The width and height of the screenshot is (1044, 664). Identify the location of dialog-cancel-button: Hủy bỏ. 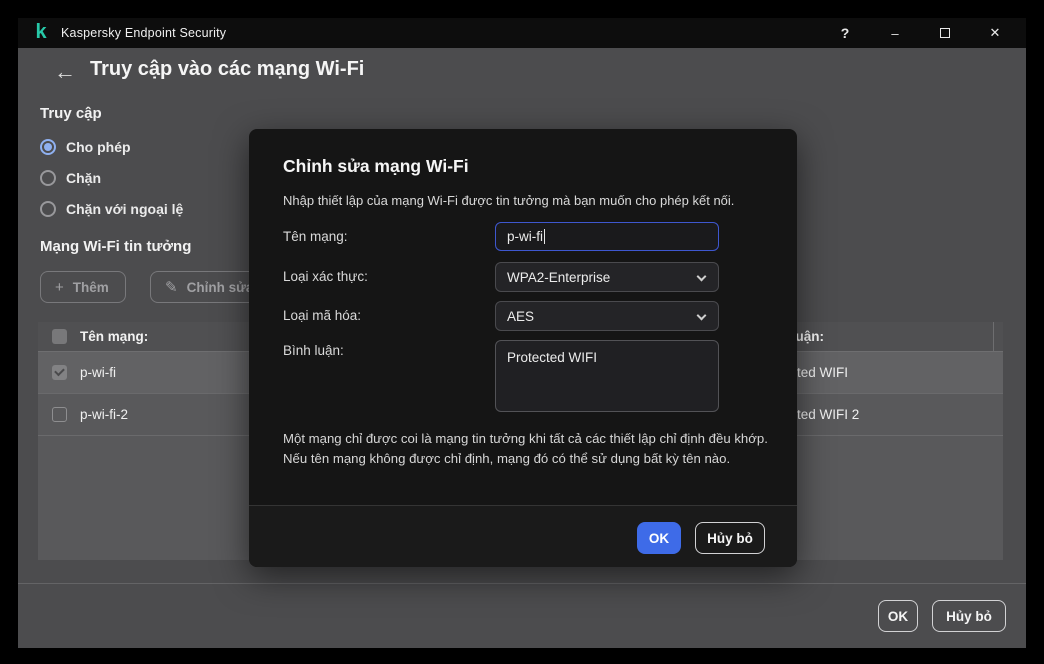
(730, 538).